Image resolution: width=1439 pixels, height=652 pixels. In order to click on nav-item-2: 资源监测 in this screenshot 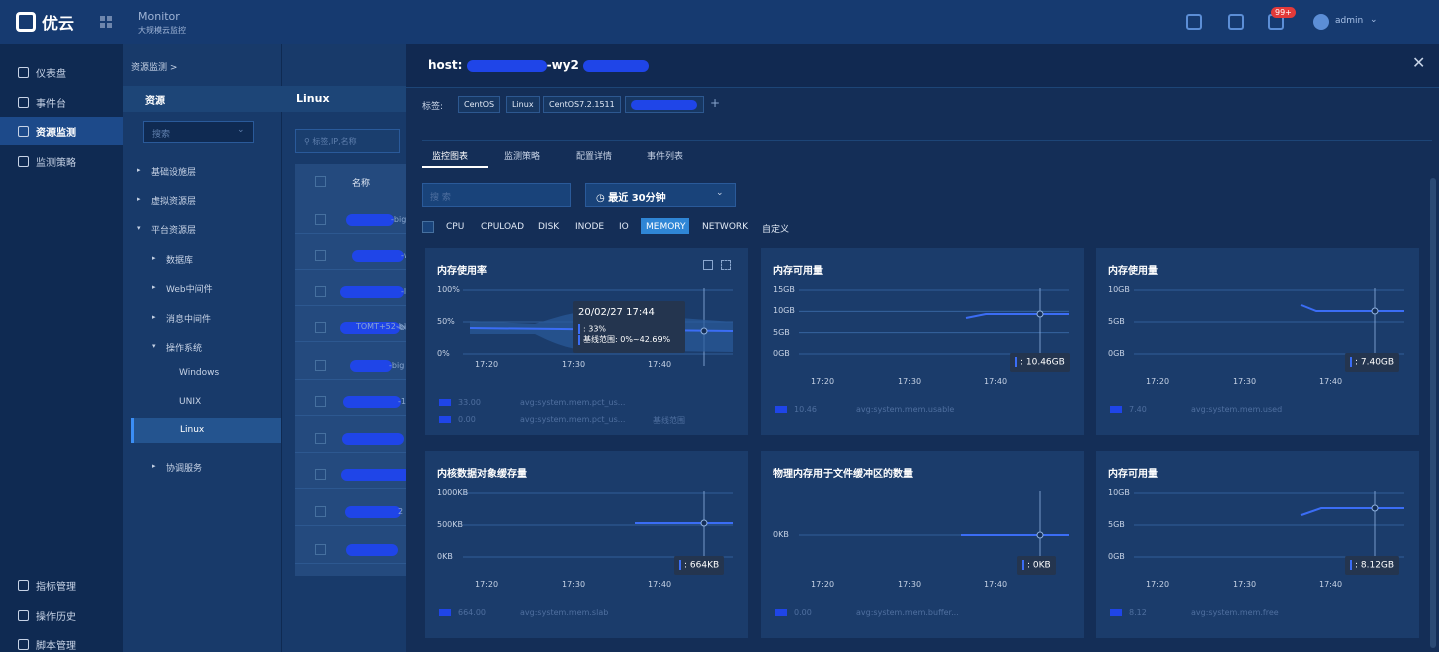, I will do `click(61, 131)`.